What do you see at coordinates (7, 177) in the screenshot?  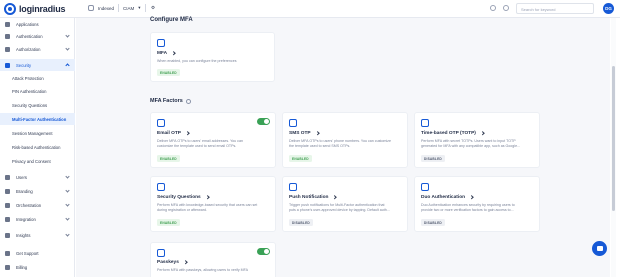 I see `users-icon` at bounding box center [7, 177].